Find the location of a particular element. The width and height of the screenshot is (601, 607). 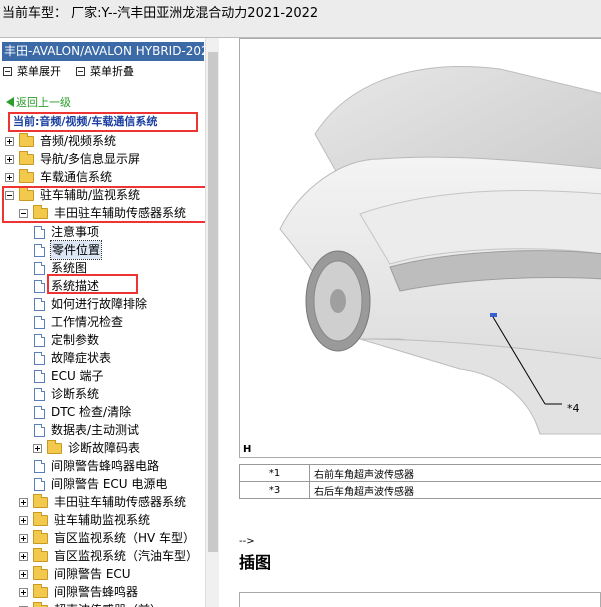

part-name-cell: 右后车角超声波传感器 is located at coordinates (455, 490).